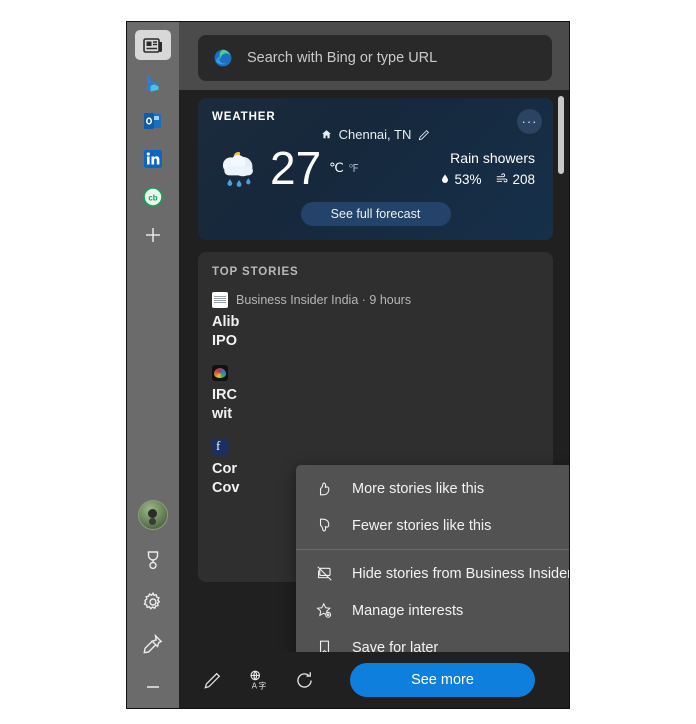 The width and height of the screenshot is (696, 724). I want to click on weather-location: Chennai, TN, so click(375, 134).